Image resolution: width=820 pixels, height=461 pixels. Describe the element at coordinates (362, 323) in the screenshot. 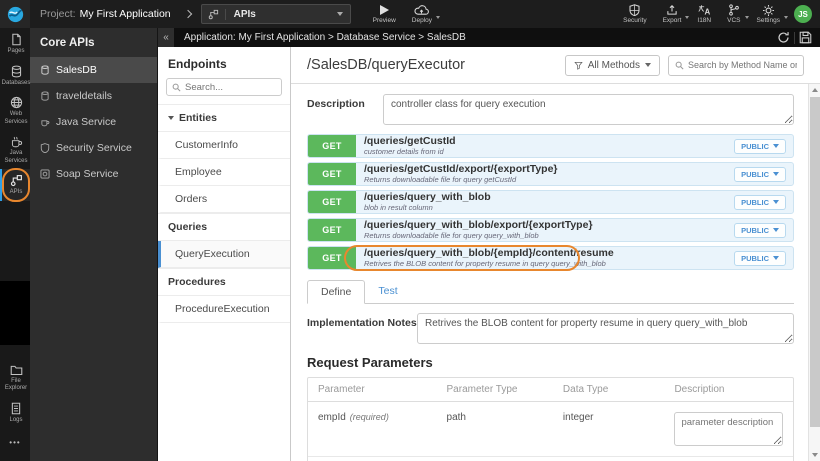

I see `implementation-notes-label: Implementation Notes` at that location.